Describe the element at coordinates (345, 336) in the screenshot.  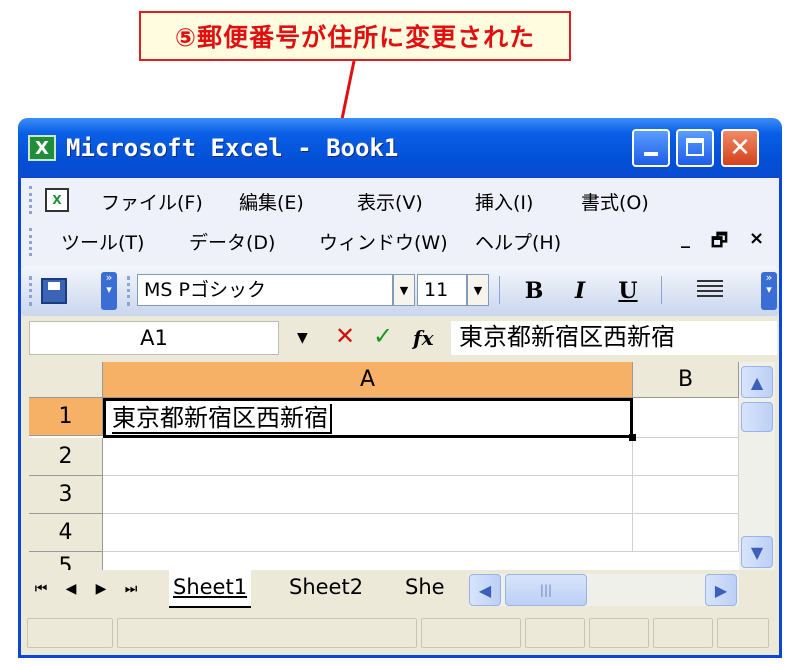
I see `cancel-icon: ✕` at that location.